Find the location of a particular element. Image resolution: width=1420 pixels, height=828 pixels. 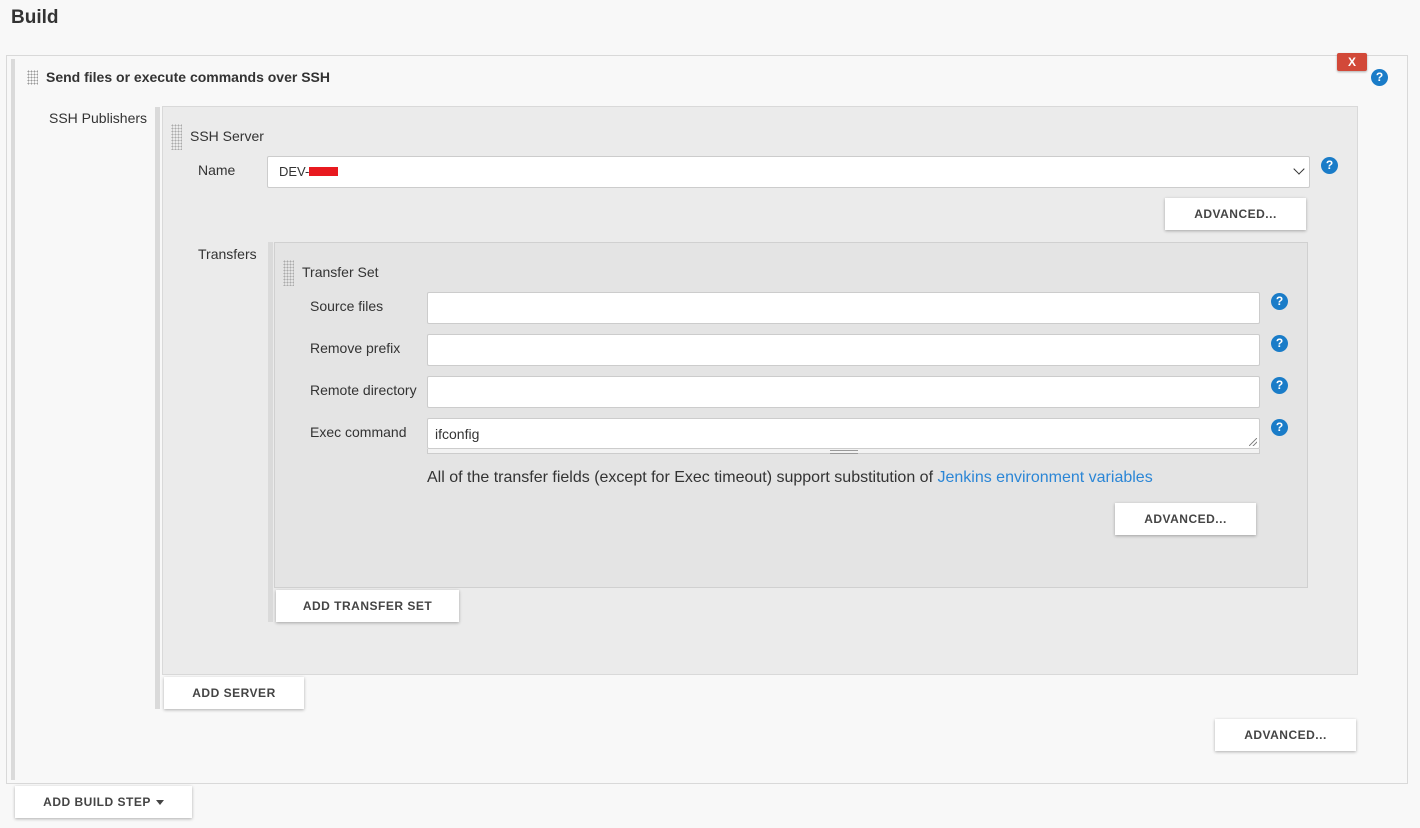

ssh-server-header: SSH Server is located at coordinates (227, 136).